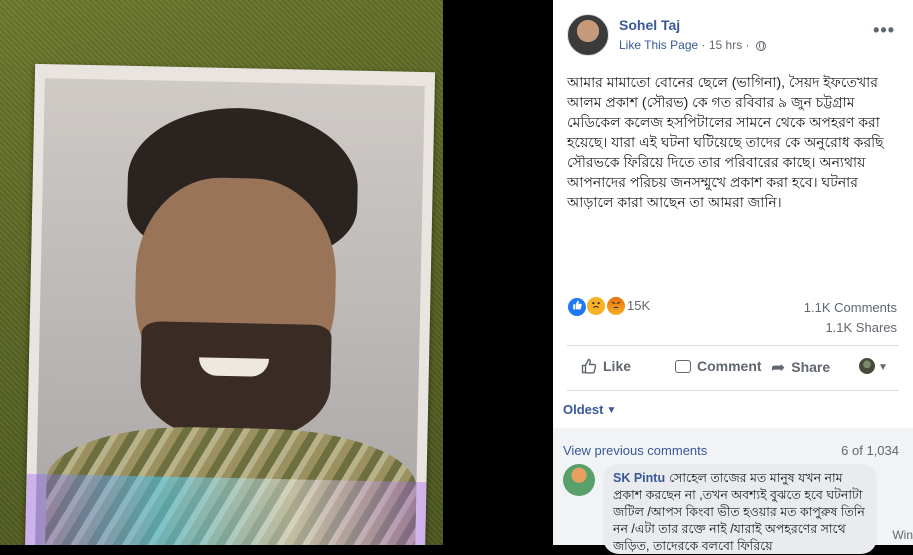 This screenshot has width=913, height=555. I want to click on shares-count: 1.1K Shares, so click(861, 327).